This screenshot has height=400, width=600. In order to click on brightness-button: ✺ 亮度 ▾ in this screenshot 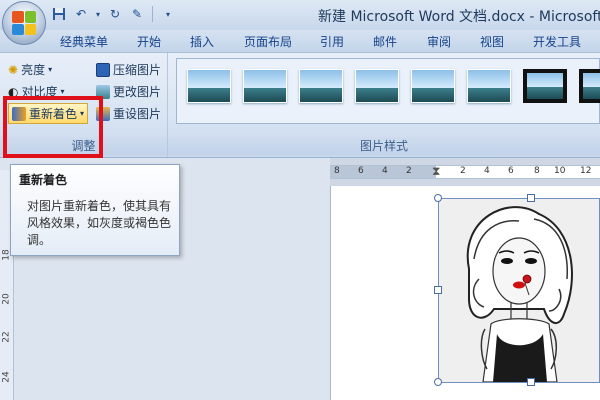, I will do `click(30, 69)`.